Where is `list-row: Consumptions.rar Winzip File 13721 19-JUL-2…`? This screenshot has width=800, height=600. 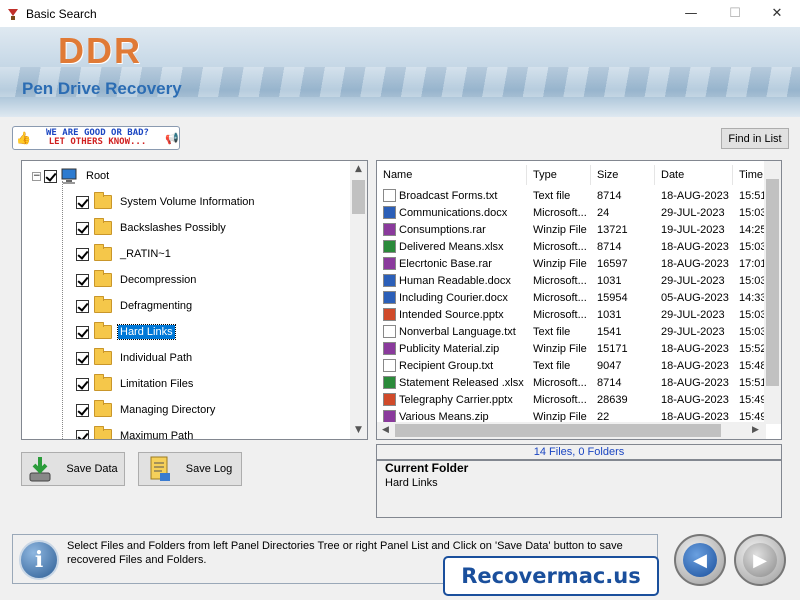 list-row: Consumptions.rar Winzip File 13721 19-JUL-2… is located at coordinates (574, 229).